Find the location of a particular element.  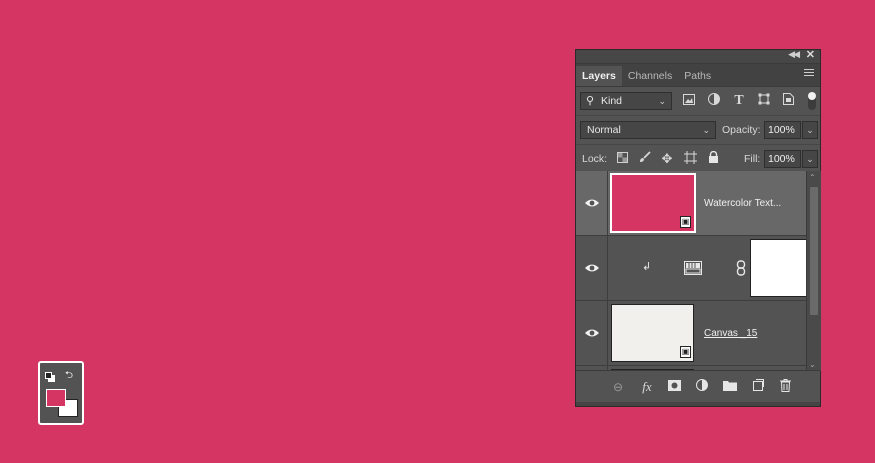

add-mask-icon is located at coordinates (674, 387).